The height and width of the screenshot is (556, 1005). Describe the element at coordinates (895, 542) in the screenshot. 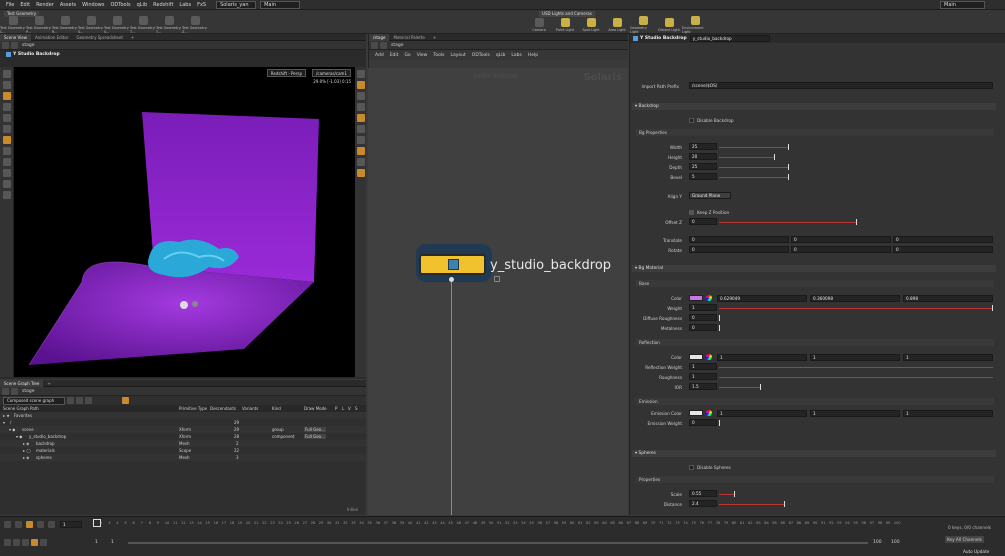

I see `end-frame-2-field: 100` at that location.